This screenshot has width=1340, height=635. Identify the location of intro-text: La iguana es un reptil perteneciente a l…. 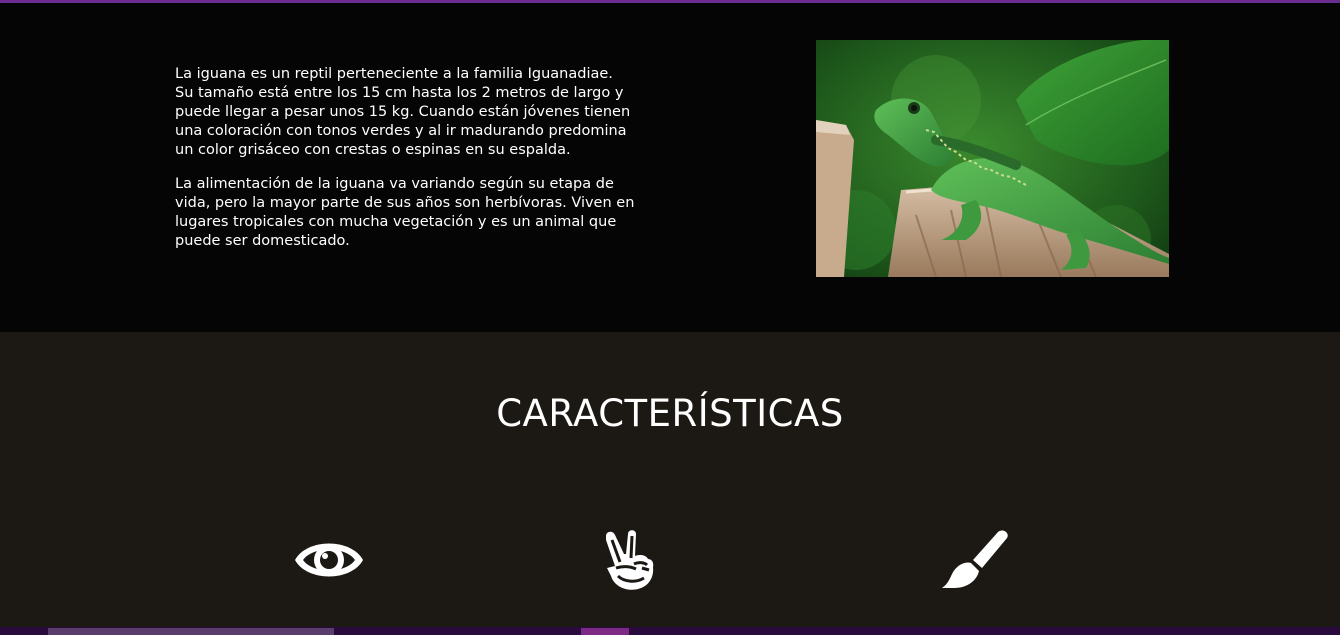
(405, 165).